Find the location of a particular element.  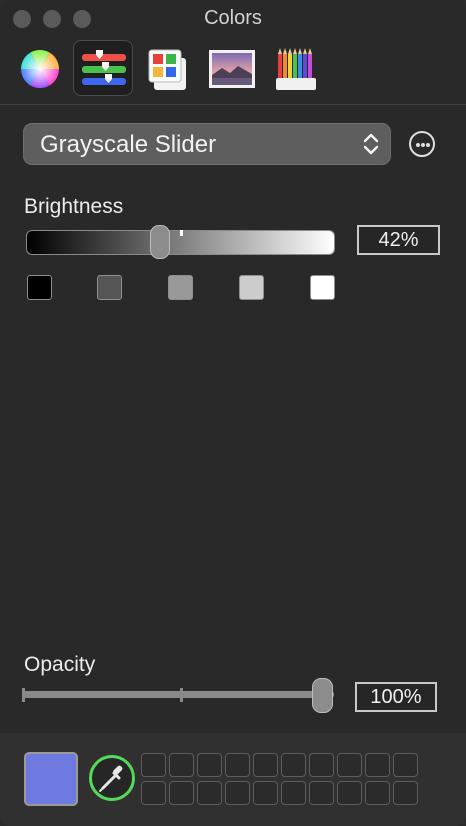

tab-color-sliders is located at coordinates (103, 68).